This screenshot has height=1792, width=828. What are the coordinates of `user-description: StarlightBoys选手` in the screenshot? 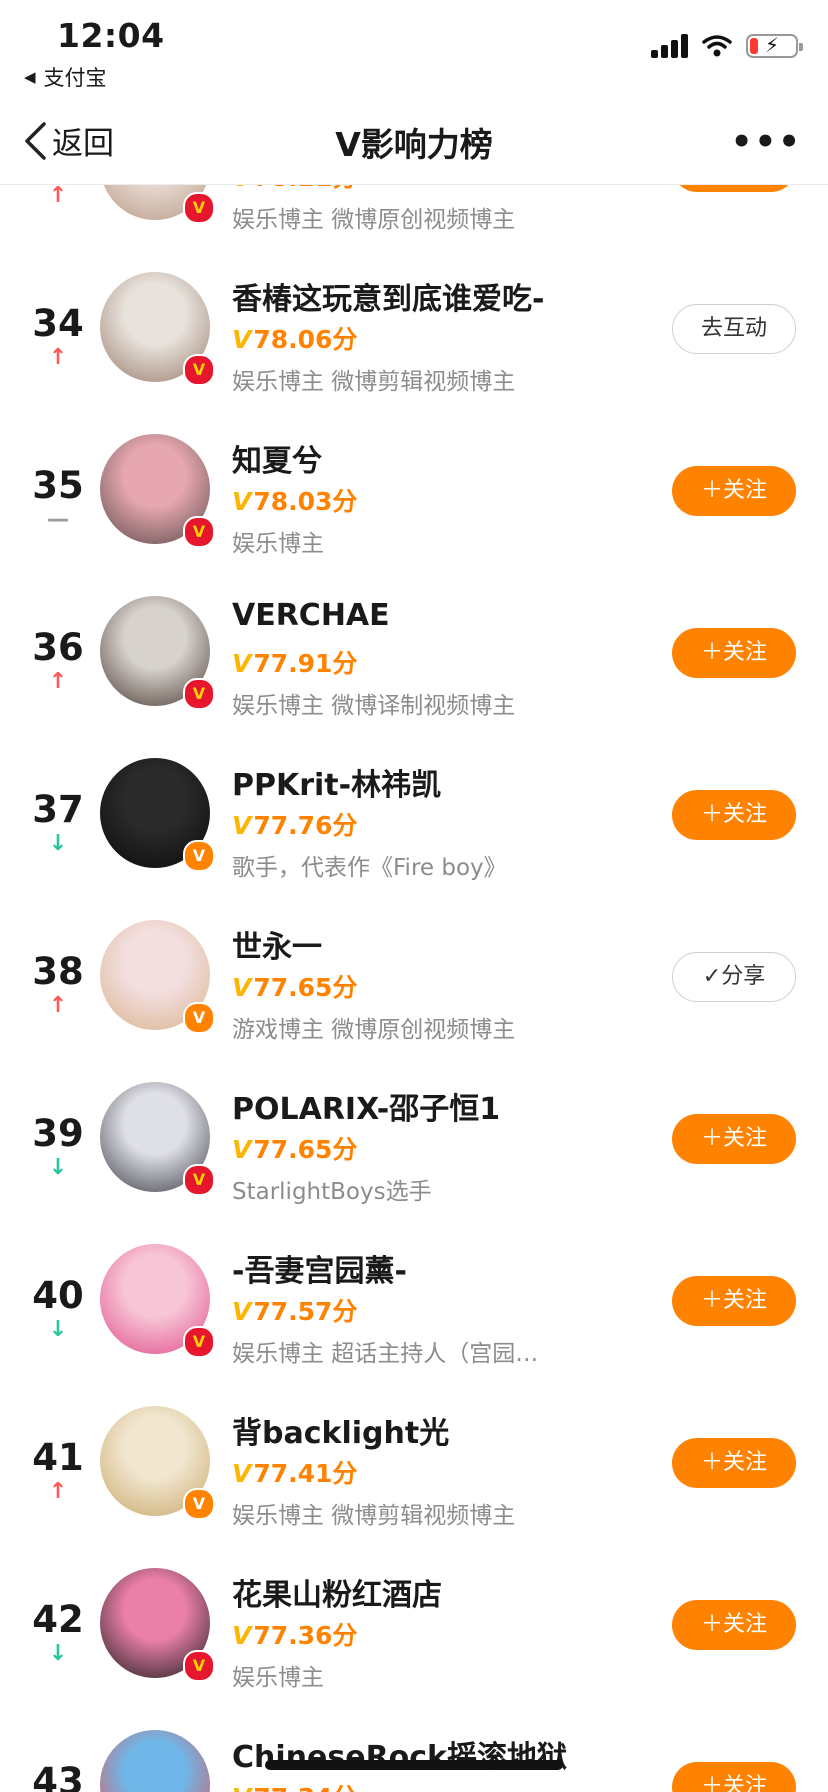 It's located at (332, 1192).